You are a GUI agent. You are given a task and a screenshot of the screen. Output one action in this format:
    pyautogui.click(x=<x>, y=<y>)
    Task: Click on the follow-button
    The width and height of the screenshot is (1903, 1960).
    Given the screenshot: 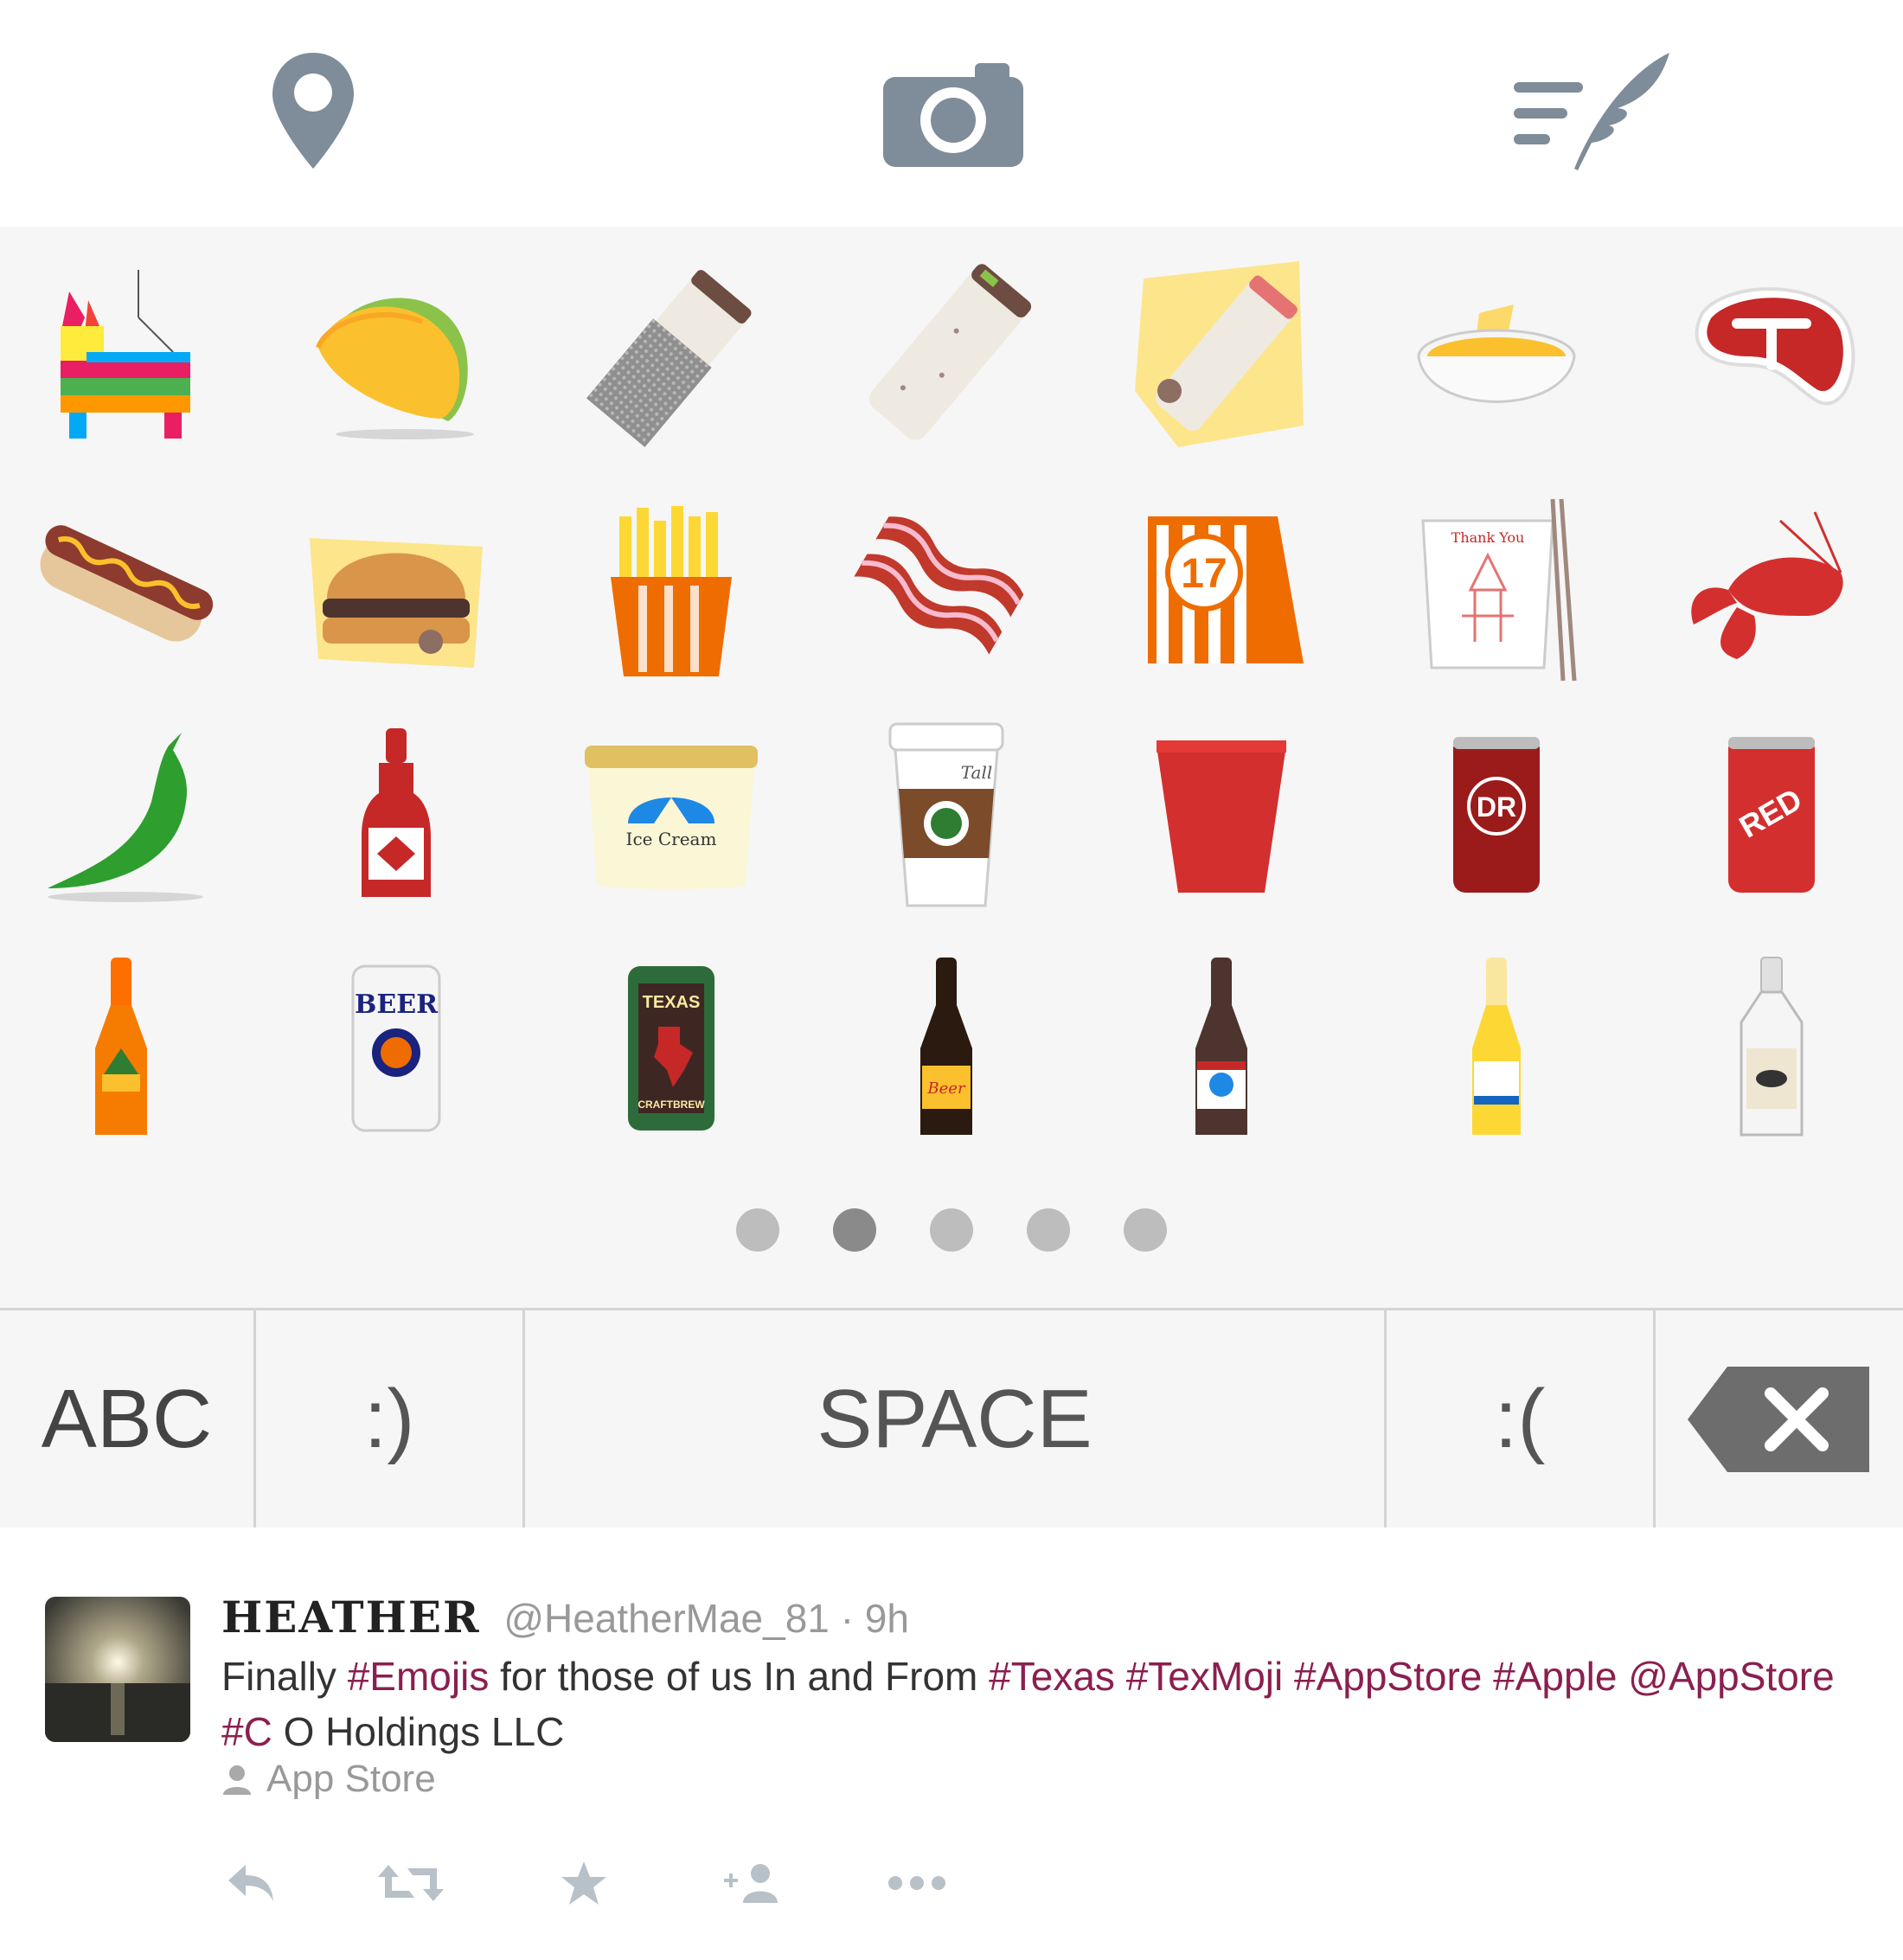 What is the action you would take?
    pyautogui.click(x=752, y=1883)
    